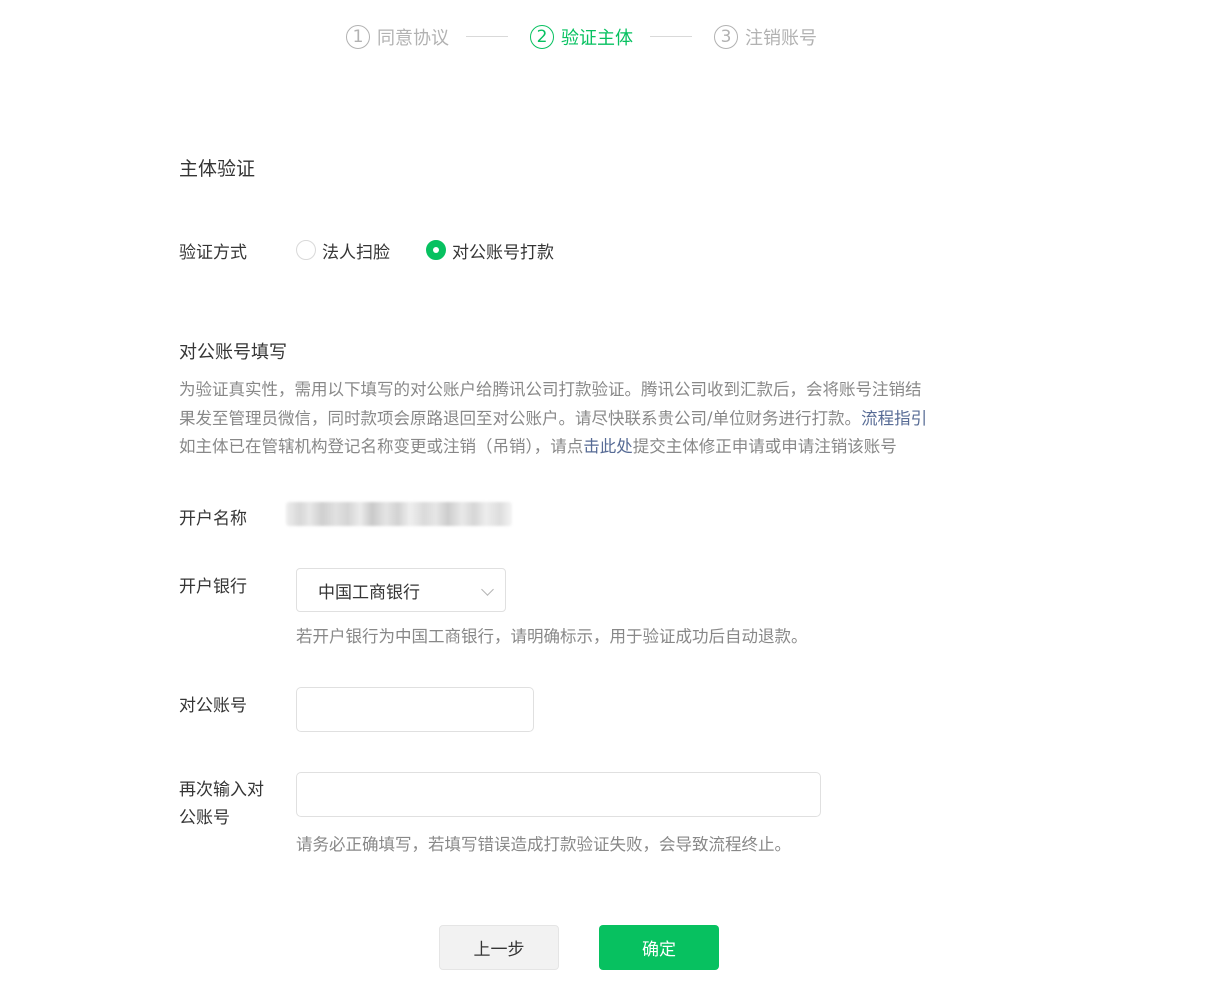  Describe the element at coordinates (381, 446) in the screenshot. I see `desc-line-3-pre: 如主体已在管辖机构登记名称变更或注销（吊销），请点` at that location.